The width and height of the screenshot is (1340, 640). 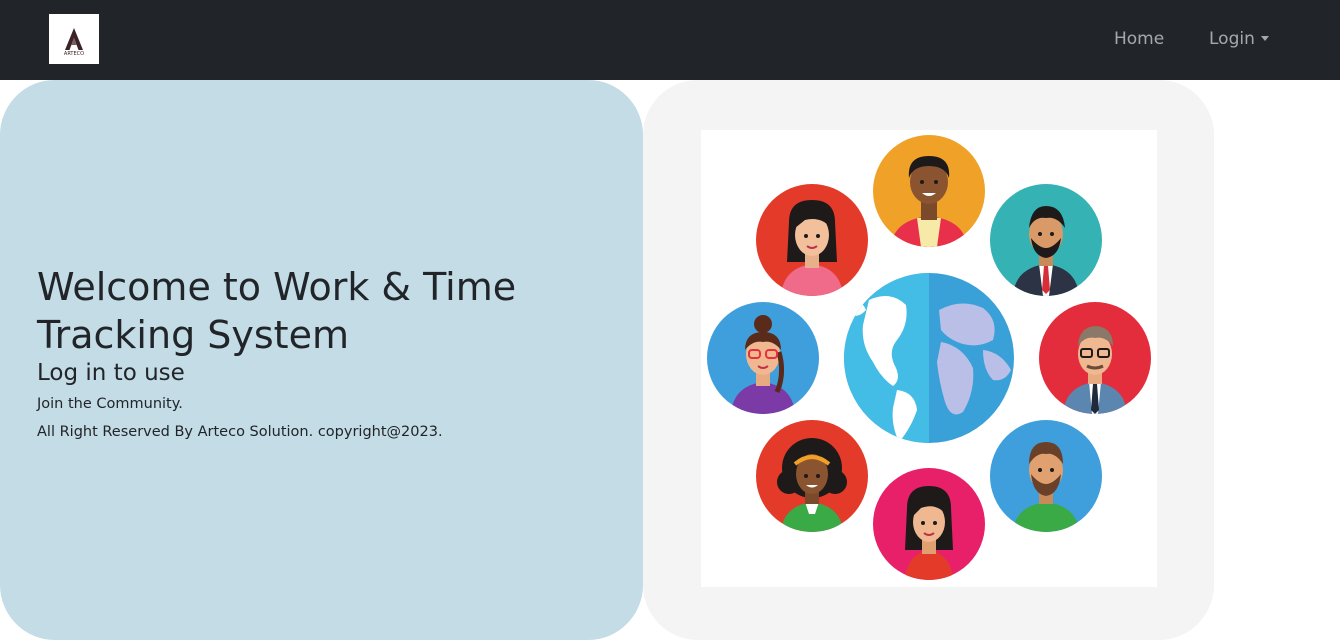 I want to click on nav-home-link: Home, so click(x=1139, y=39).